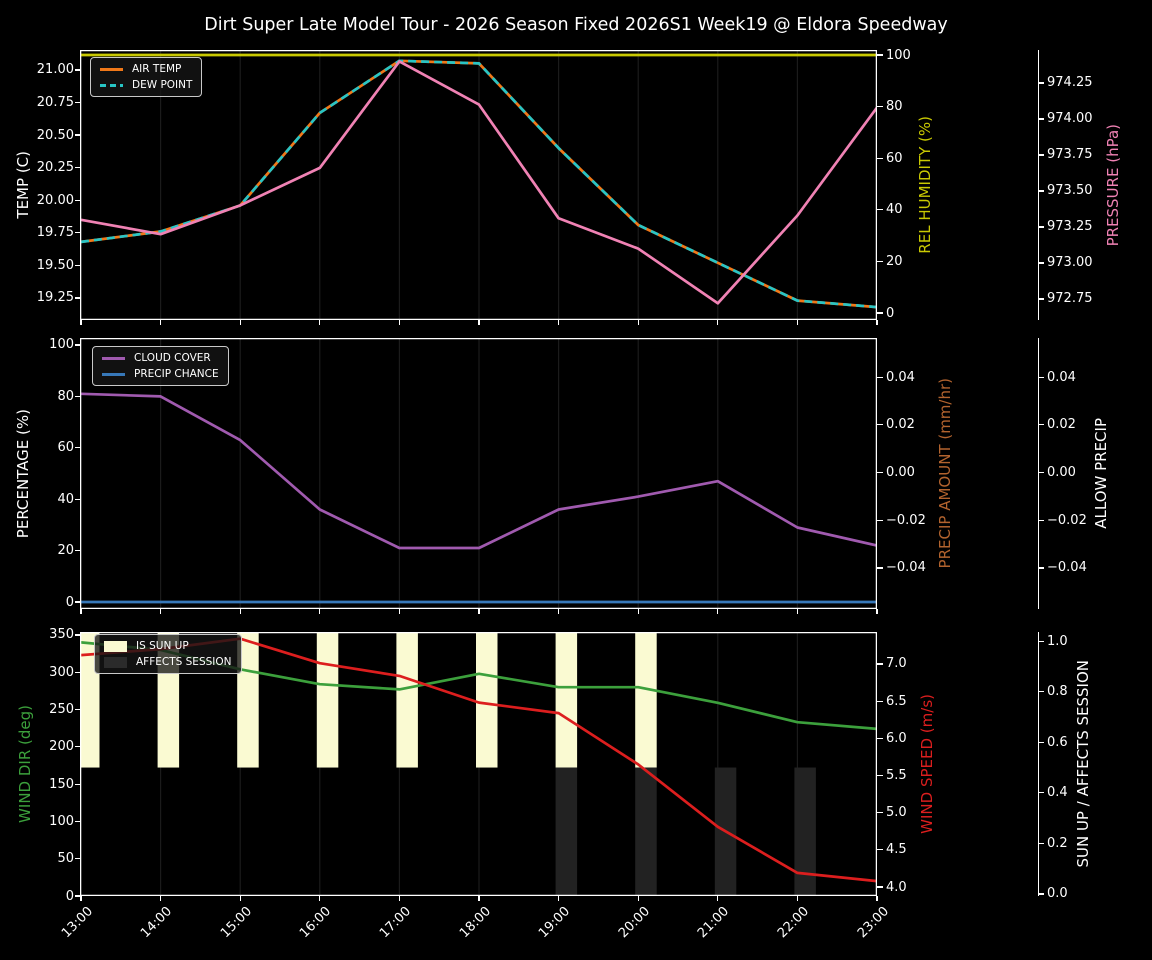 The width and height of the screenshot is (1152, 960). What do you see at coordinates (1057, 894) in the screenshot?
I see `tick-label: 0.0` at bounding box center [1057, 894].